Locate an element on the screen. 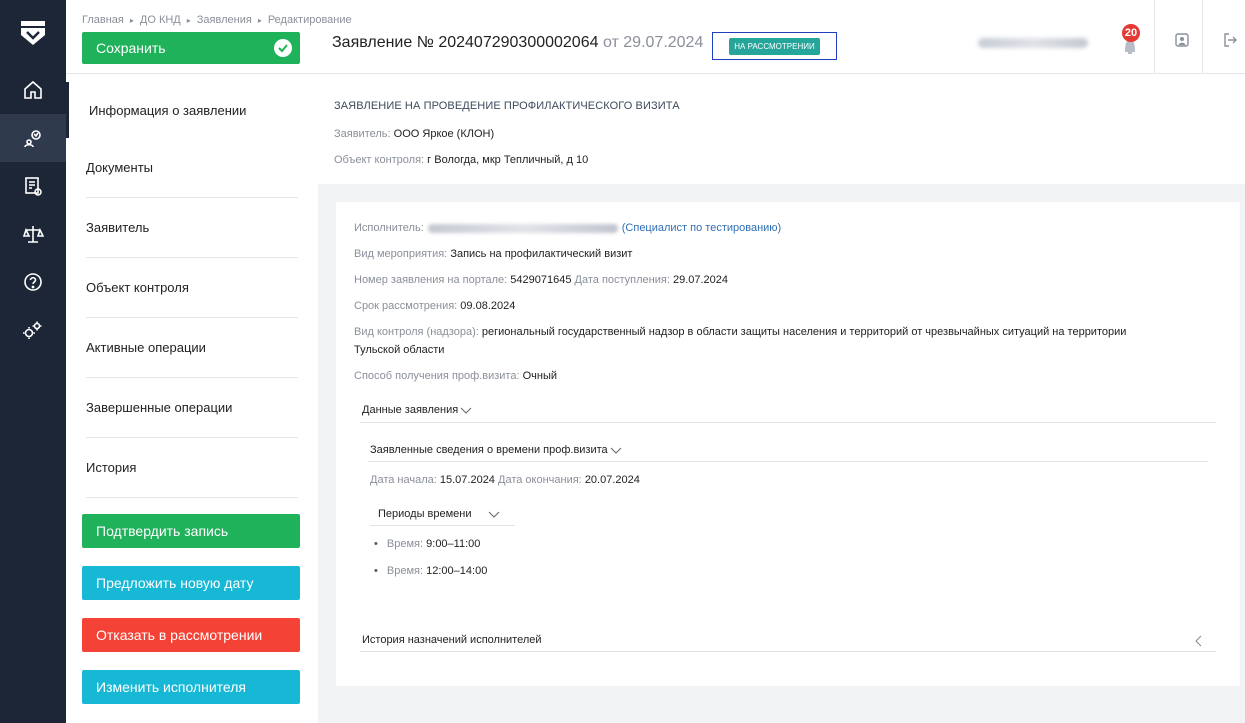 Image resolution: width=1245 pixels, height=723 pixels. breadcrumb-item: Заявления is located at coordinates (224, 20).